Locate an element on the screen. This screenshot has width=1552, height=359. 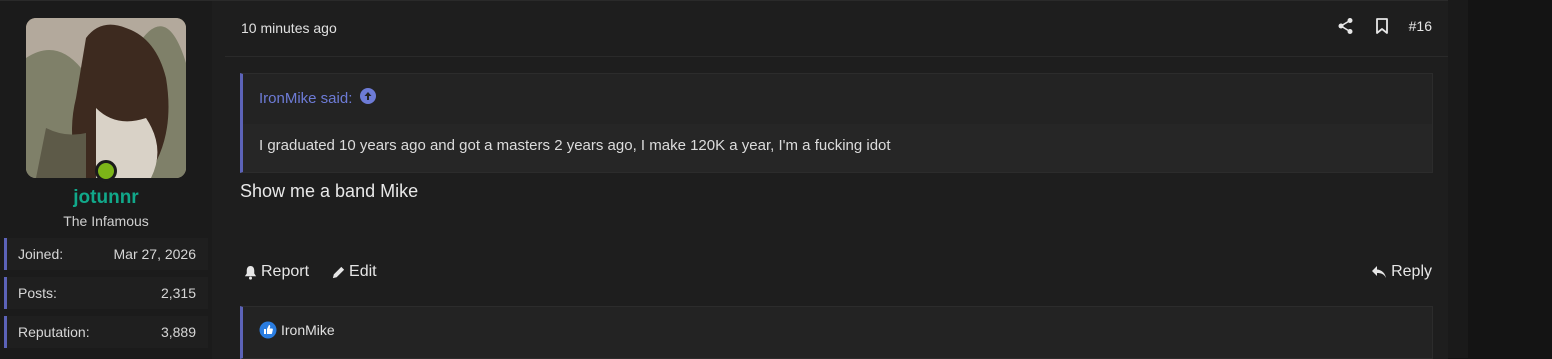
report-button: Report is located at coordinates (276, 272).